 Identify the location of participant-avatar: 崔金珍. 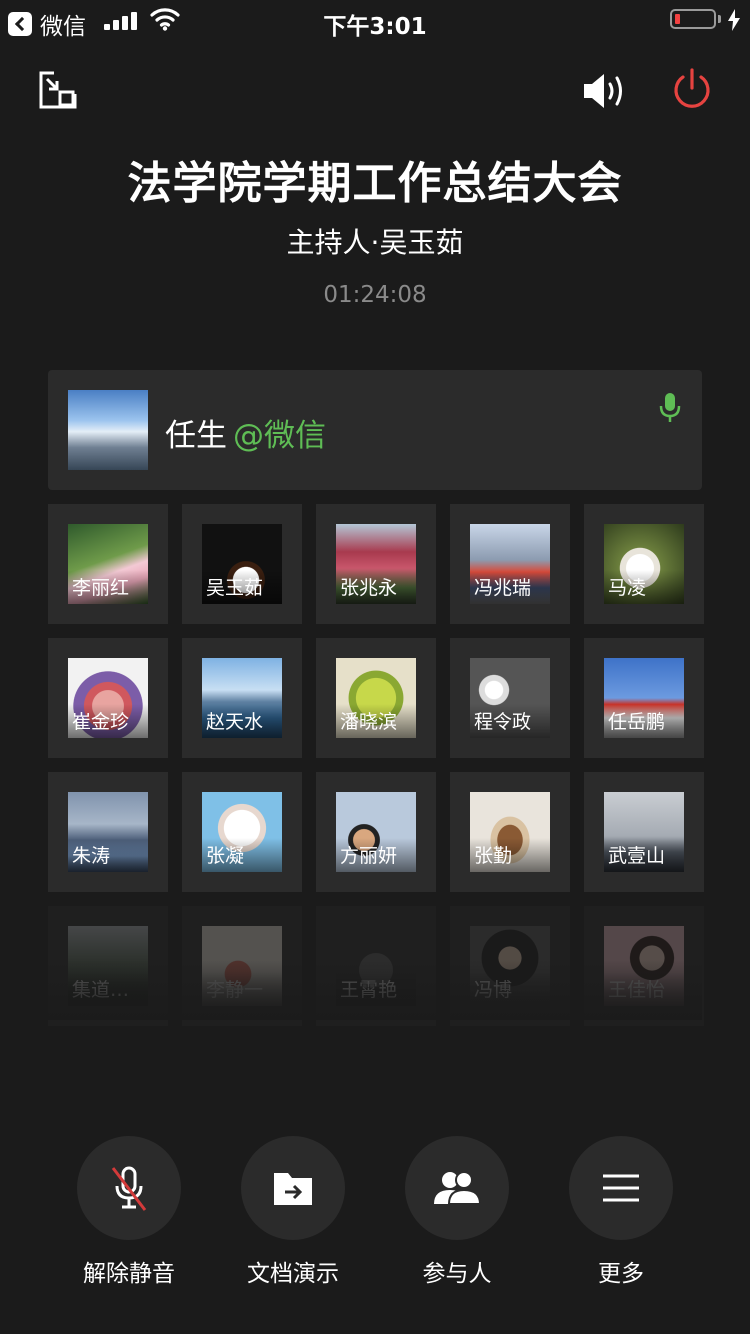
(108, 698).